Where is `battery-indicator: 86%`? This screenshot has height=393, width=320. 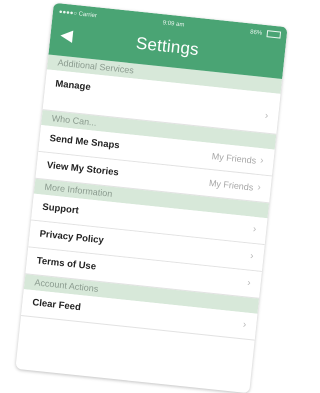 battery-indicator: 86% is located at coordinates (265, 34).